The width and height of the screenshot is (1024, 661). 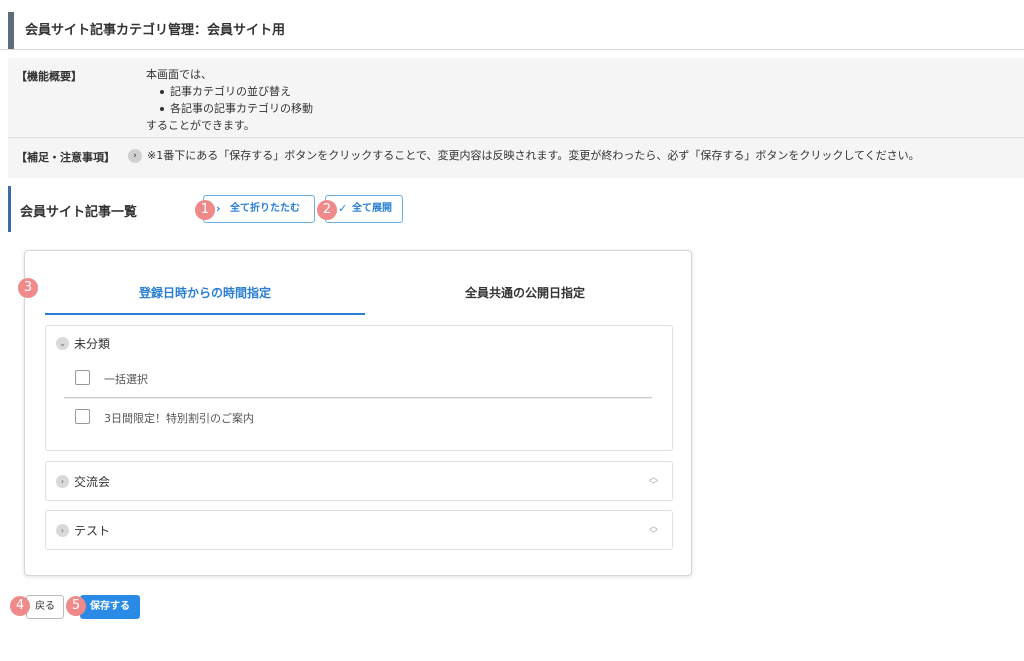 What do you see at coordinates (179, 418) in the screenshot?
I see `article-title: 3日間限定！特別割引のご案内` at bounding box center [179, 418].